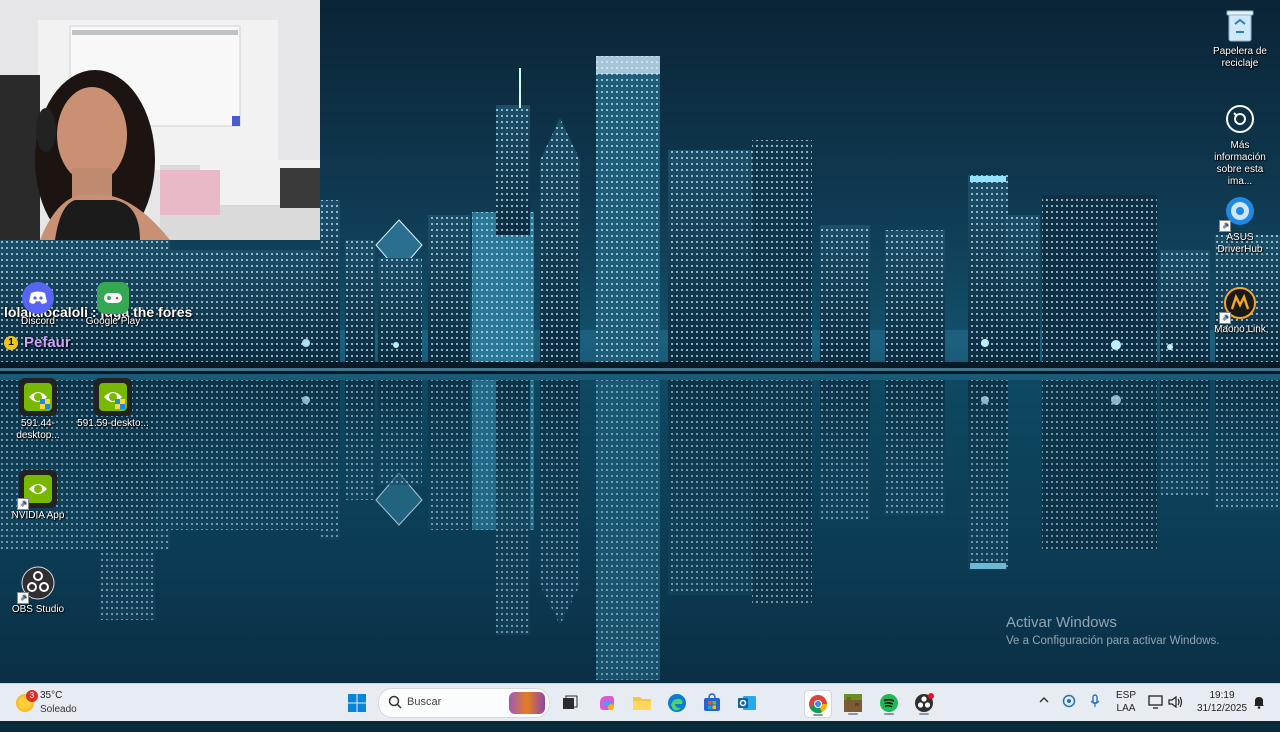 This screenshot has width=1280, height=732. What do you see at coordinates (113, 321) in the screenshot?
I see `desktop-icon-label: Google Play` at bounding box center [113, 321].